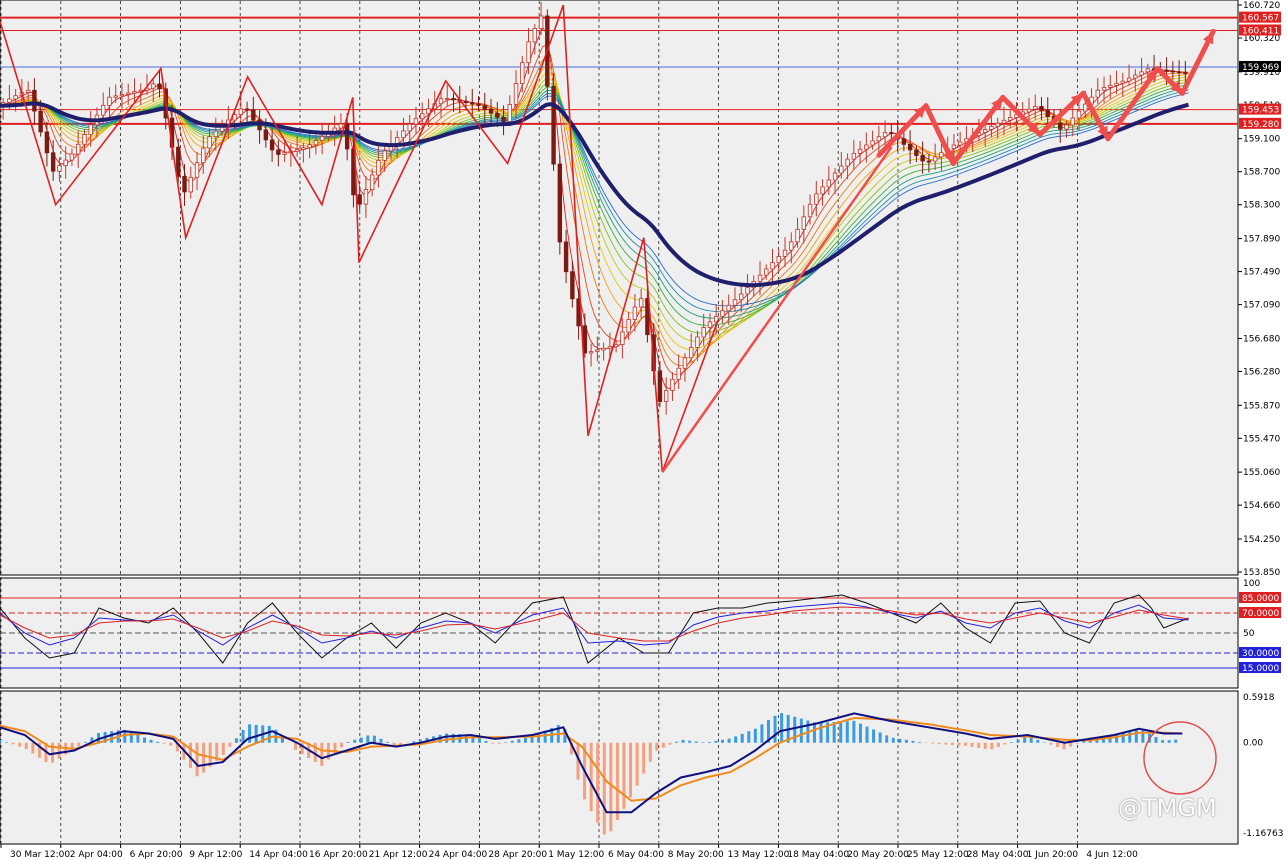  I want to click on x-tick-label: 16 Apr 20:00, so click(338, 855).